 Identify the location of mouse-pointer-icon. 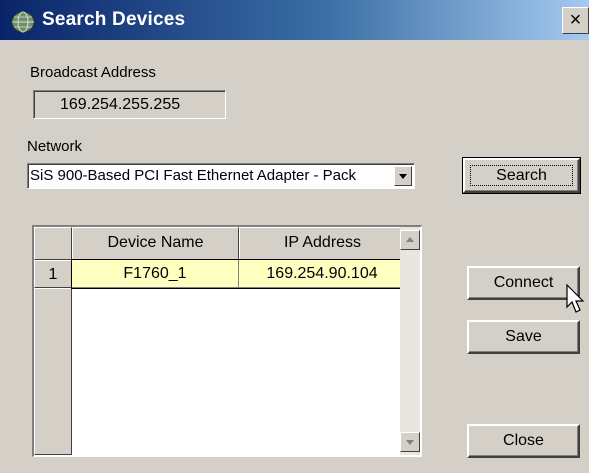
(575, 298).